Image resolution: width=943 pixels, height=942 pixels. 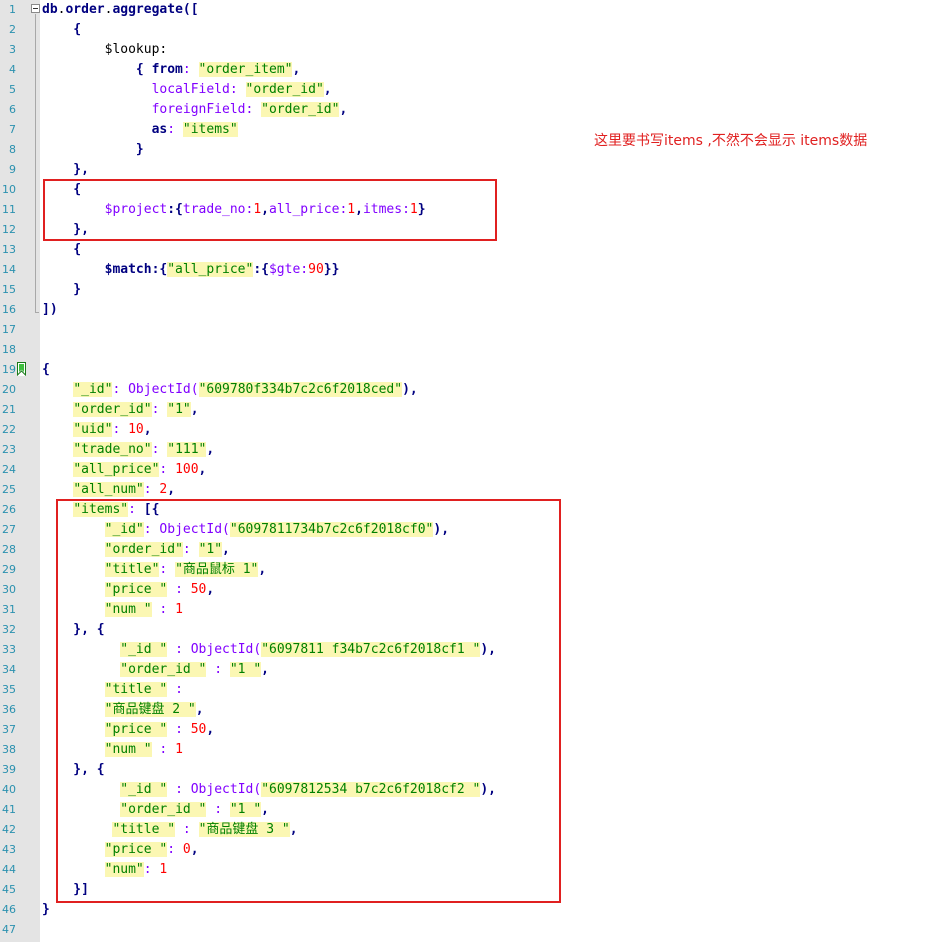 I want to click on code-line: "all_price": 100,, so click(x=124, y=470).